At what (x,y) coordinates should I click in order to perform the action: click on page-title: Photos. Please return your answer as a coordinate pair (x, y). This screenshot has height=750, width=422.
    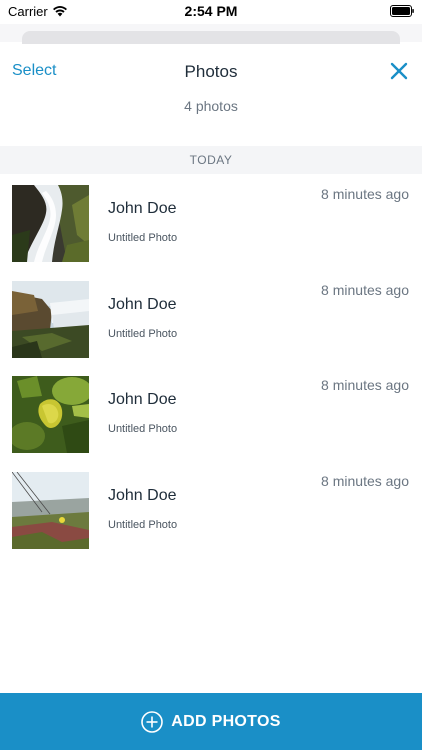
    Looking at the image, I should click on (211, 71).